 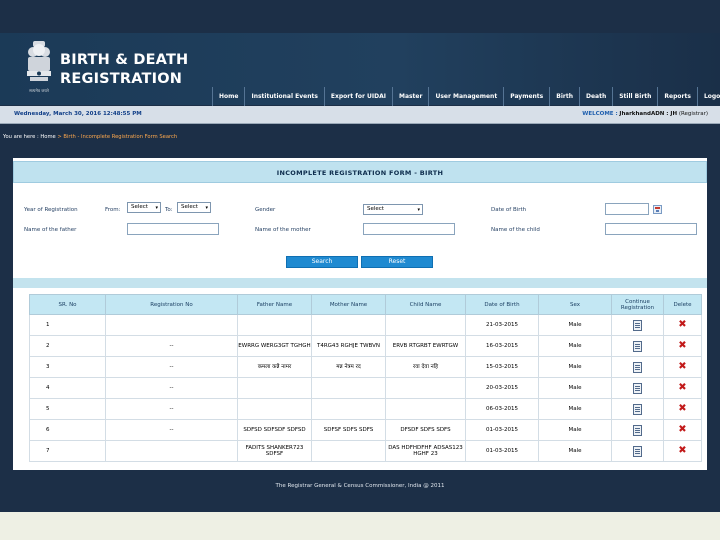 I want to click on cell-dob: 06-03-2015, so click(x=502, y=409).